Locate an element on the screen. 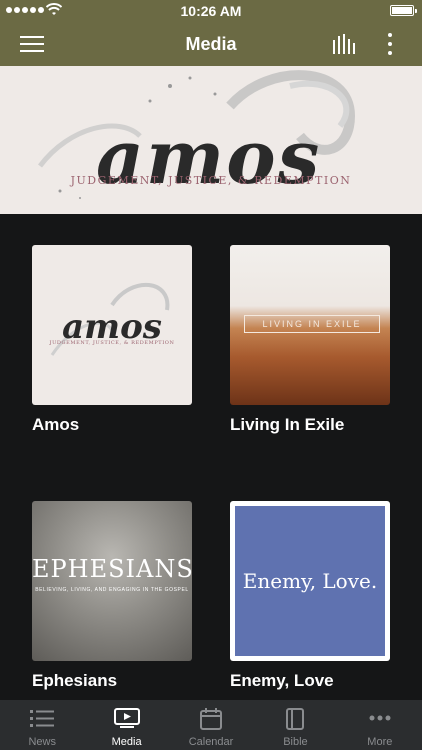  banner-subtitle: JUDGEMENT, JUSTICE, & REDEMPTION is located at coordinates (211, 180).